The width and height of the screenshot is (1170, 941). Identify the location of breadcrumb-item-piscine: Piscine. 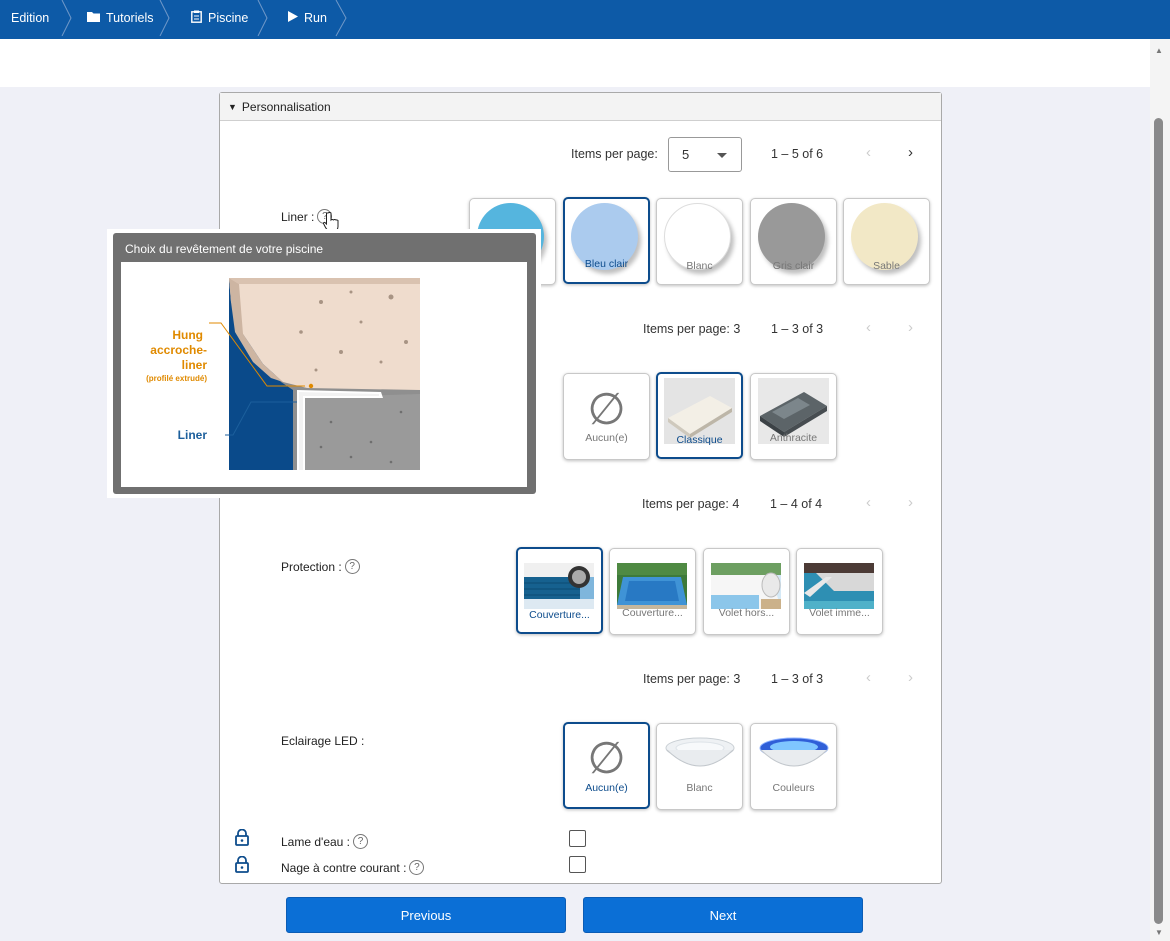
(219, 18).